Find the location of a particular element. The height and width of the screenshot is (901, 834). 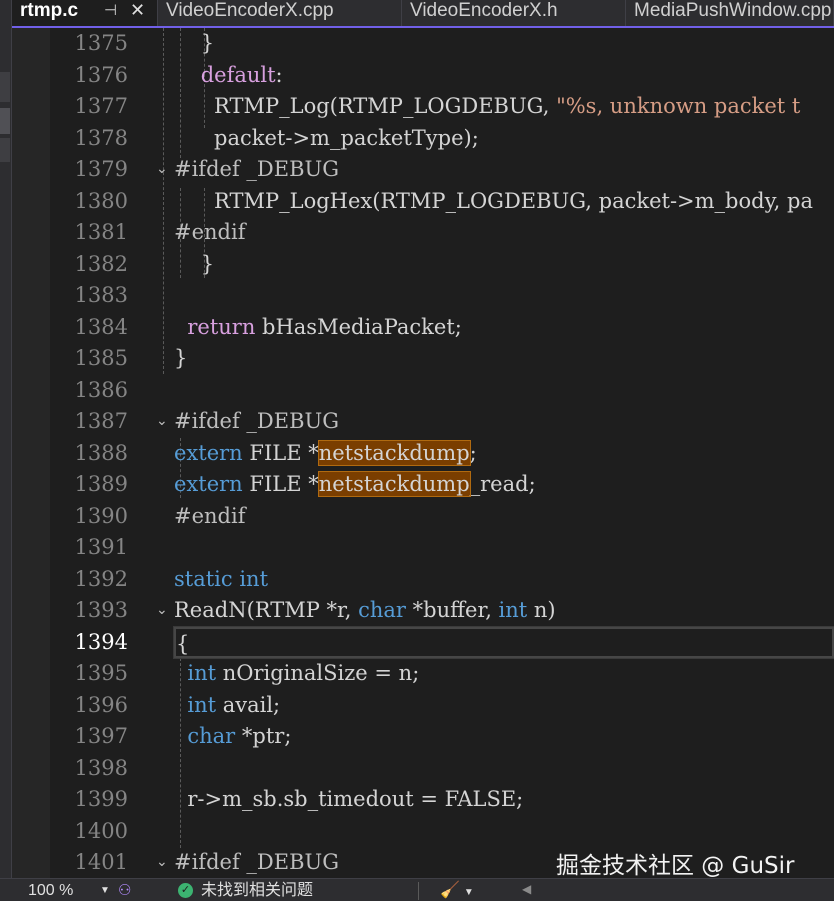

code-line: 1381 #endif is located at coordinates (423, 233).